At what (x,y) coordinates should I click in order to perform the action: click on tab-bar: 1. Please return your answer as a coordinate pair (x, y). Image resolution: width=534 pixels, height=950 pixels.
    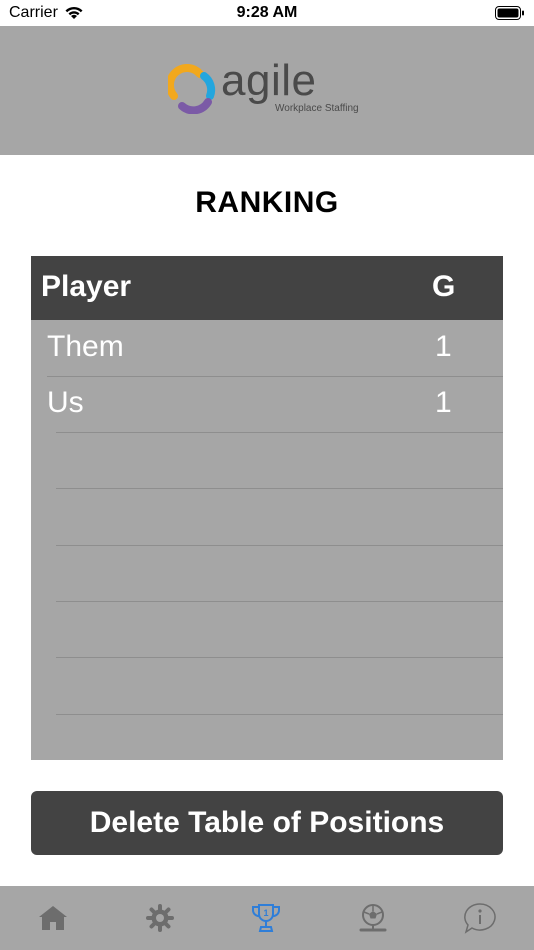
    Looking at the image, I should click on (267, 918).